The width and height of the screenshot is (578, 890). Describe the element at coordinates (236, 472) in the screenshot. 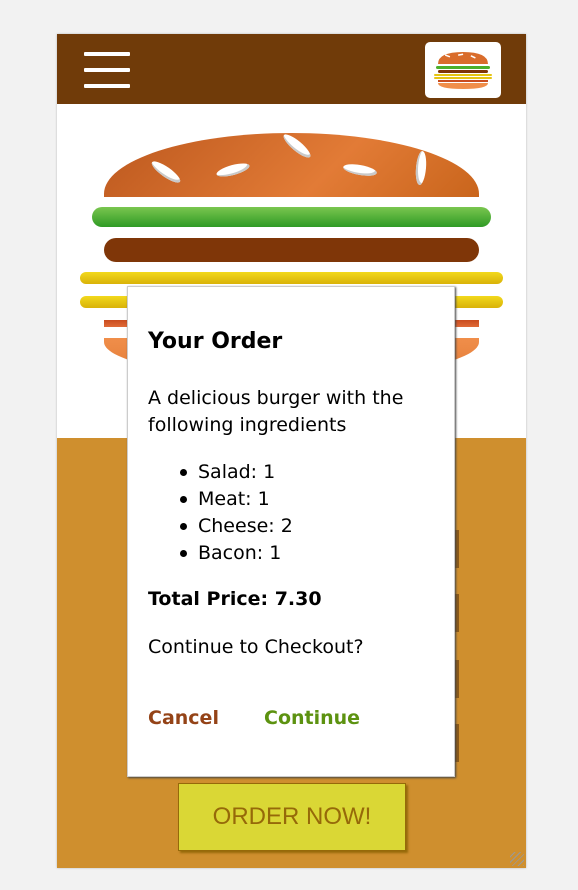

I see `list-item: Salad: 1` at that location.